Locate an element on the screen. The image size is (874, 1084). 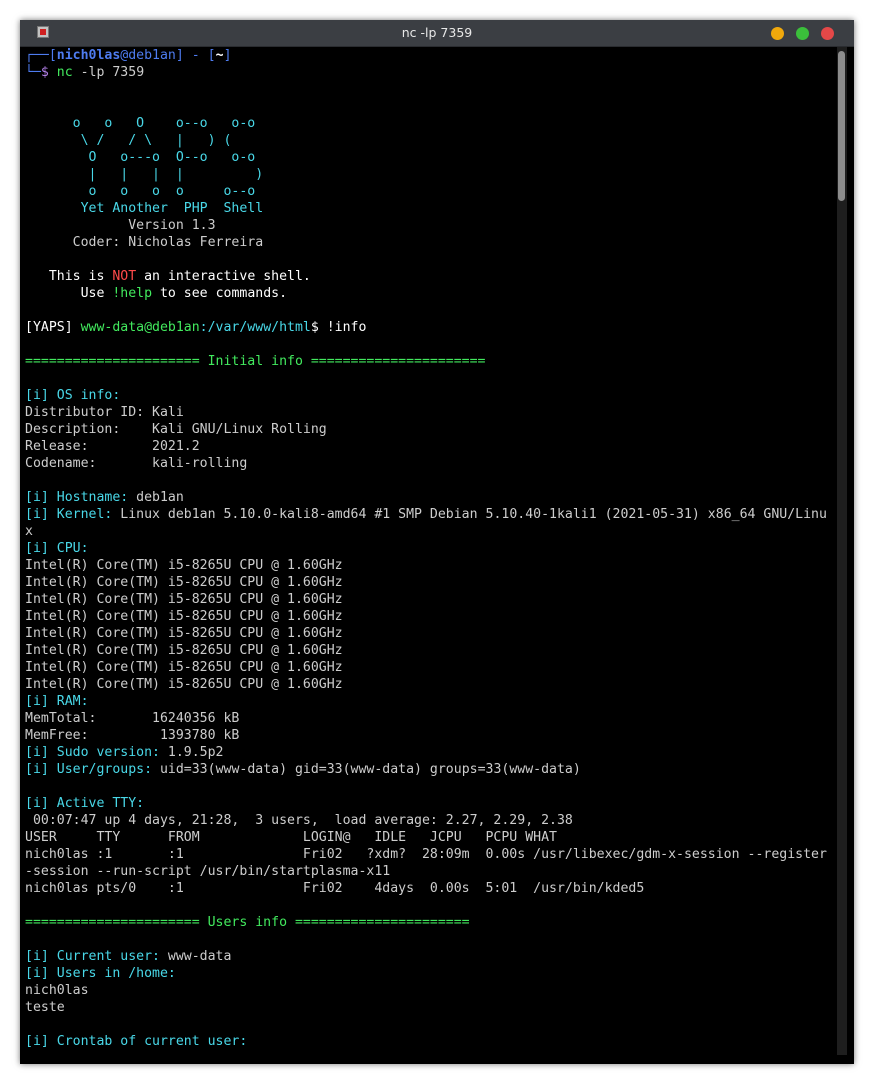
home-user: teste is located at coordinates (45, 1007).